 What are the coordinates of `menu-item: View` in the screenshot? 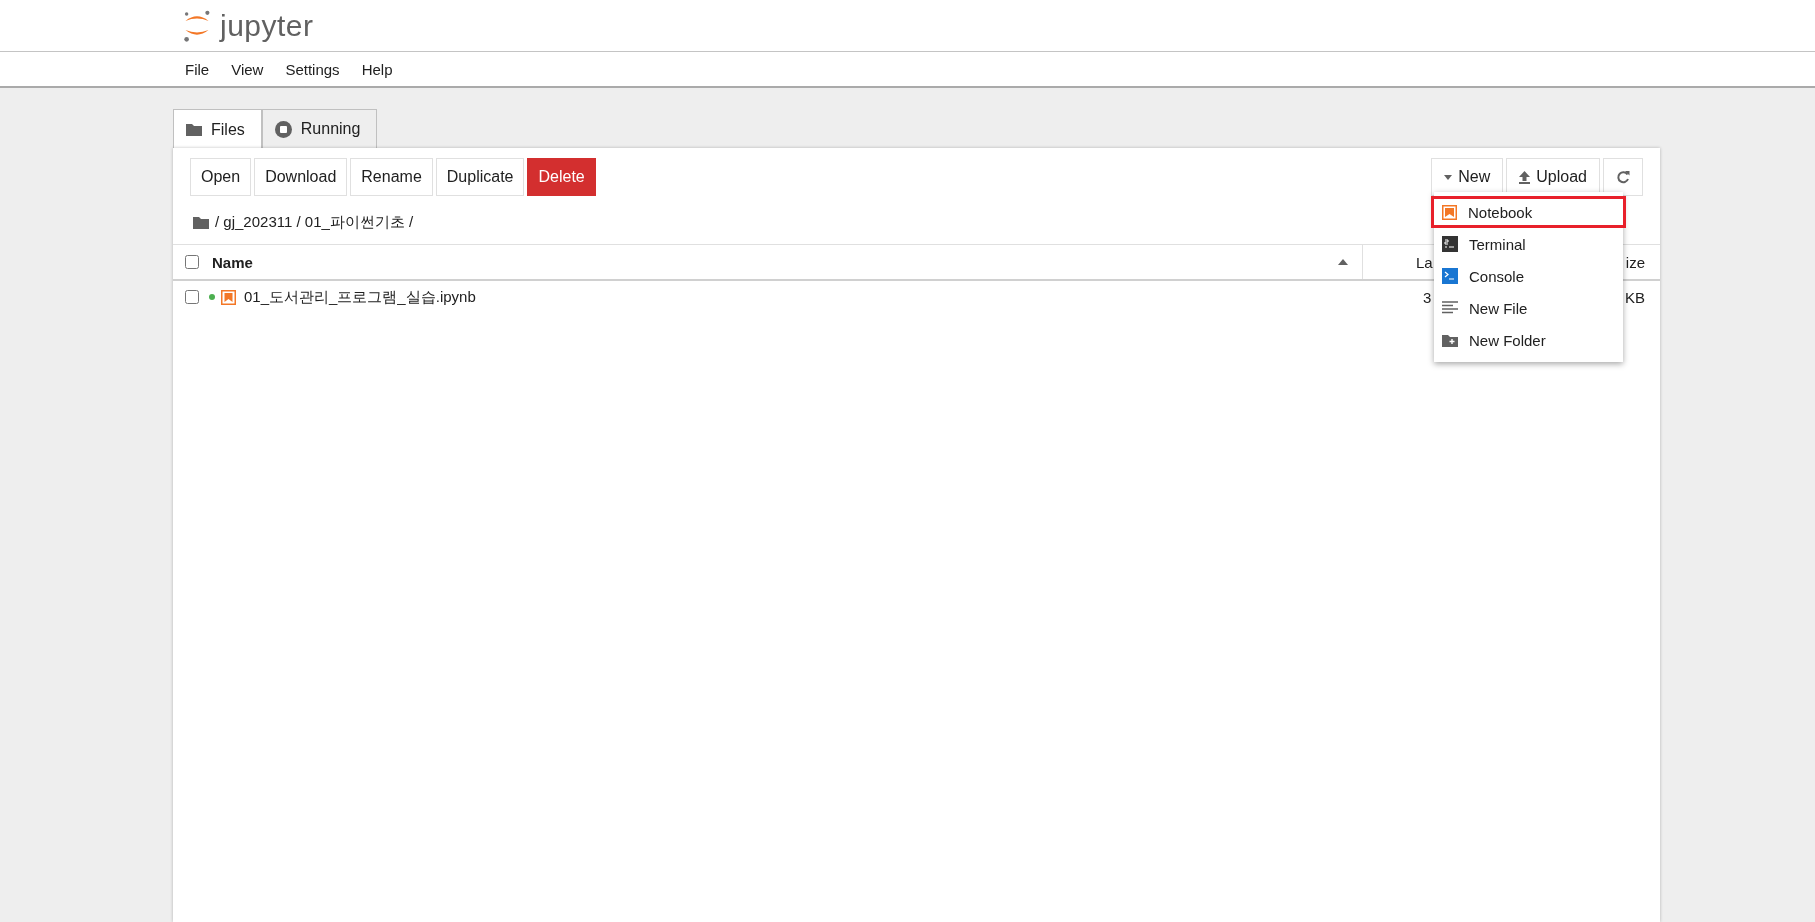 It's located at (247, 69).